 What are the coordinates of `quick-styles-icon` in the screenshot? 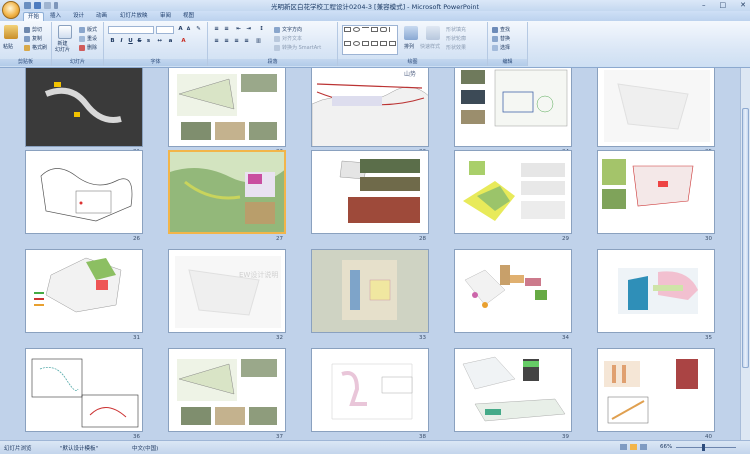 It's located at (433, 33).